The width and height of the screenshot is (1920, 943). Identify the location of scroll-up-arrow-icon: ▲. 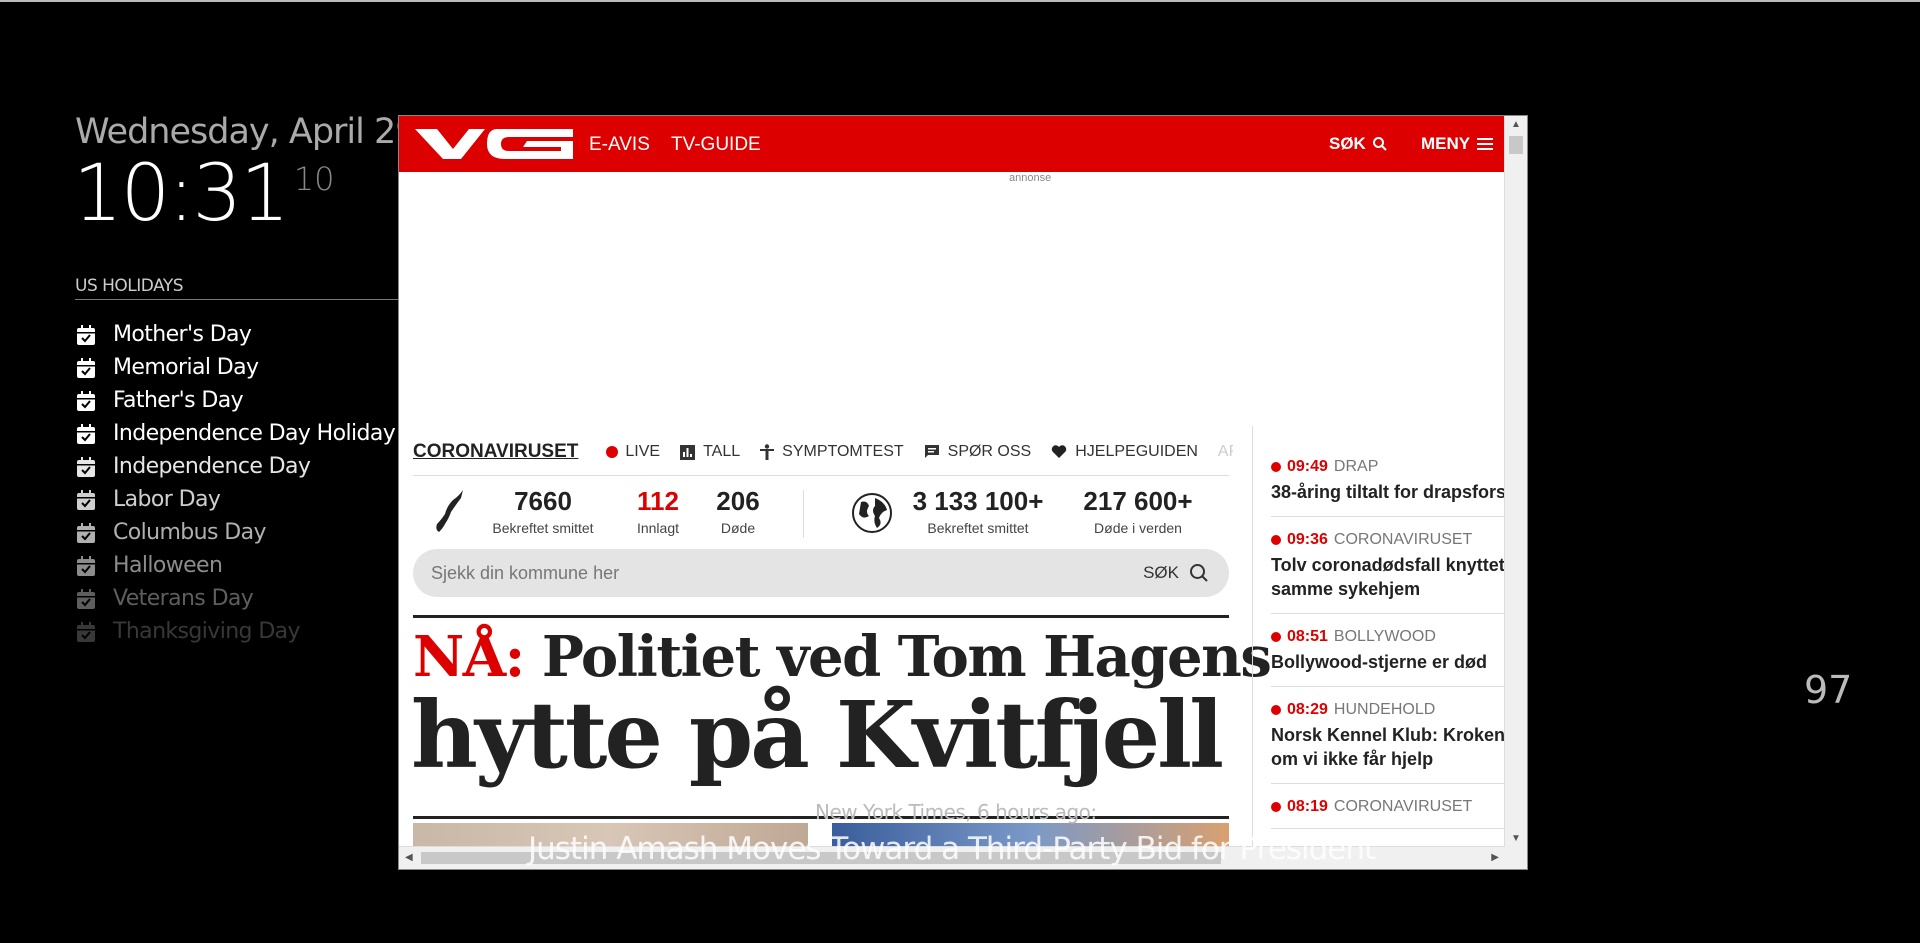
(1516, 124).